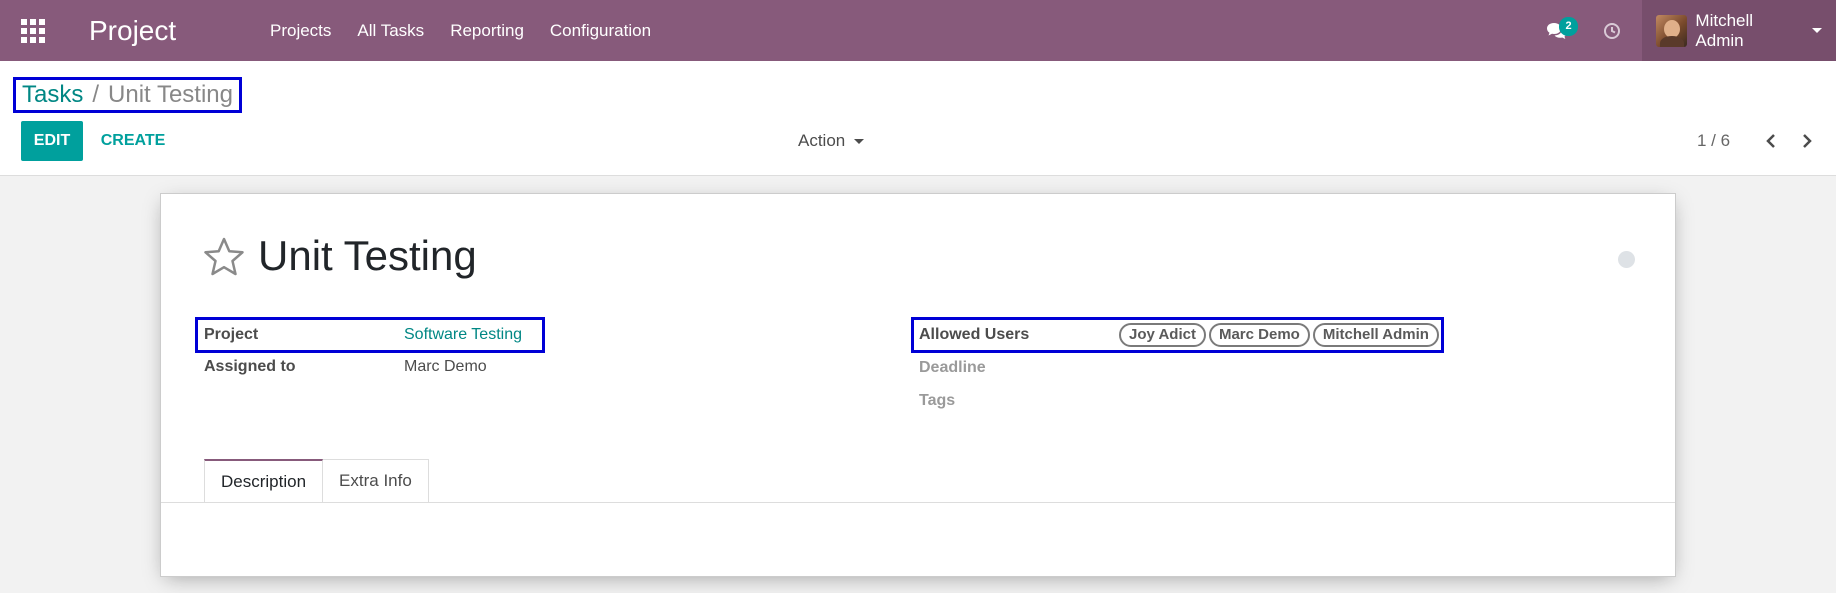  What do you see at coordinates (390, 30) in the screenshot?
I see `menu-item-all-tasks: All Tasks` at bounding box center [390, 30].